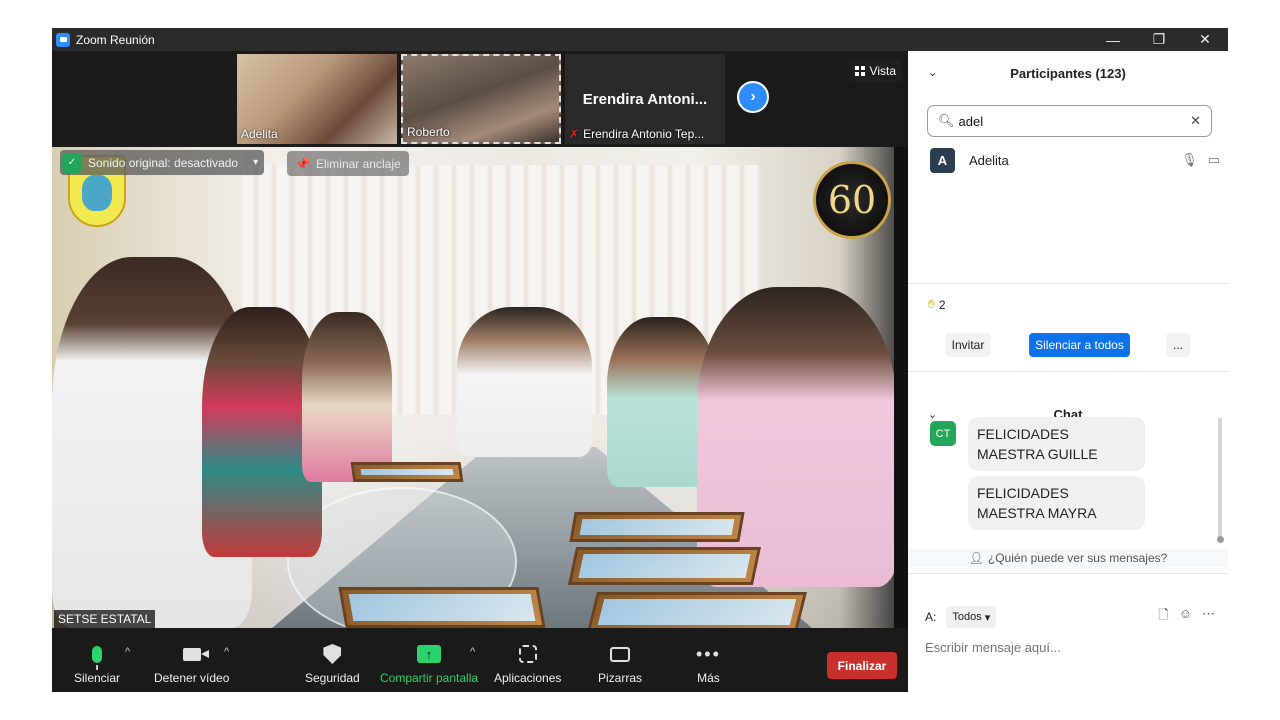 The image size is (1280, 720). Describe the element at coordinates (1075, 121) in the screenshot. I see `search-value: adel` at that location.